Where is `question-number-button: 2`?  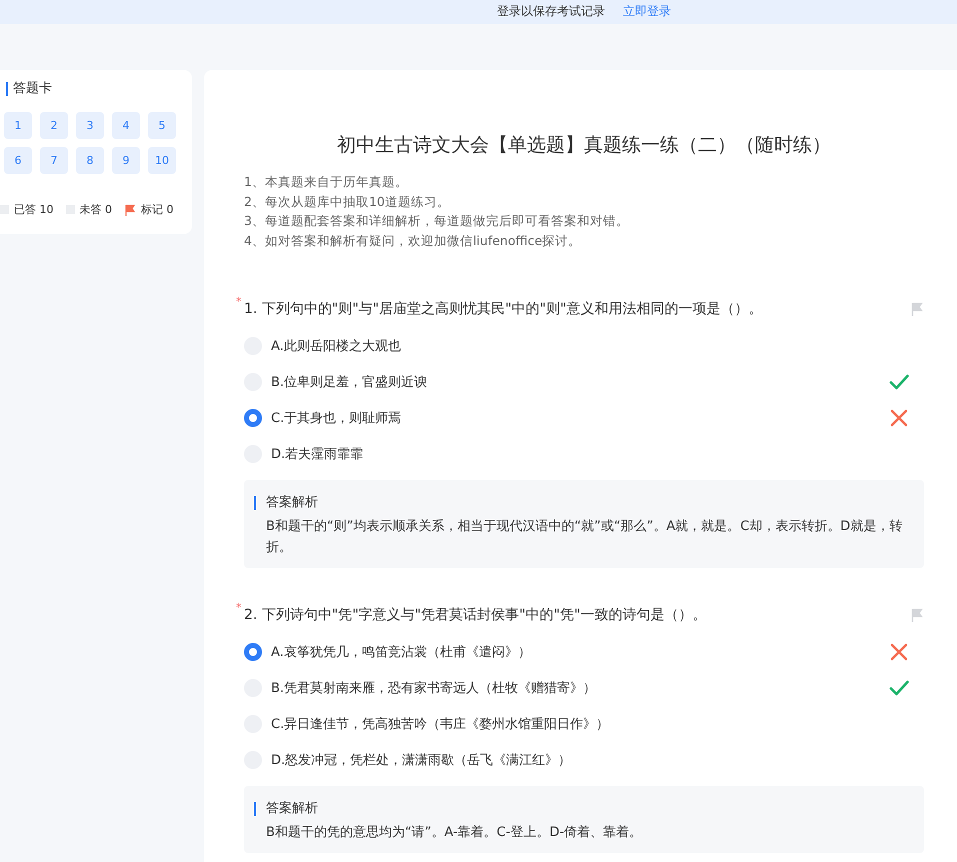 question-number-button: 2 is located at coordinates (54, 125).